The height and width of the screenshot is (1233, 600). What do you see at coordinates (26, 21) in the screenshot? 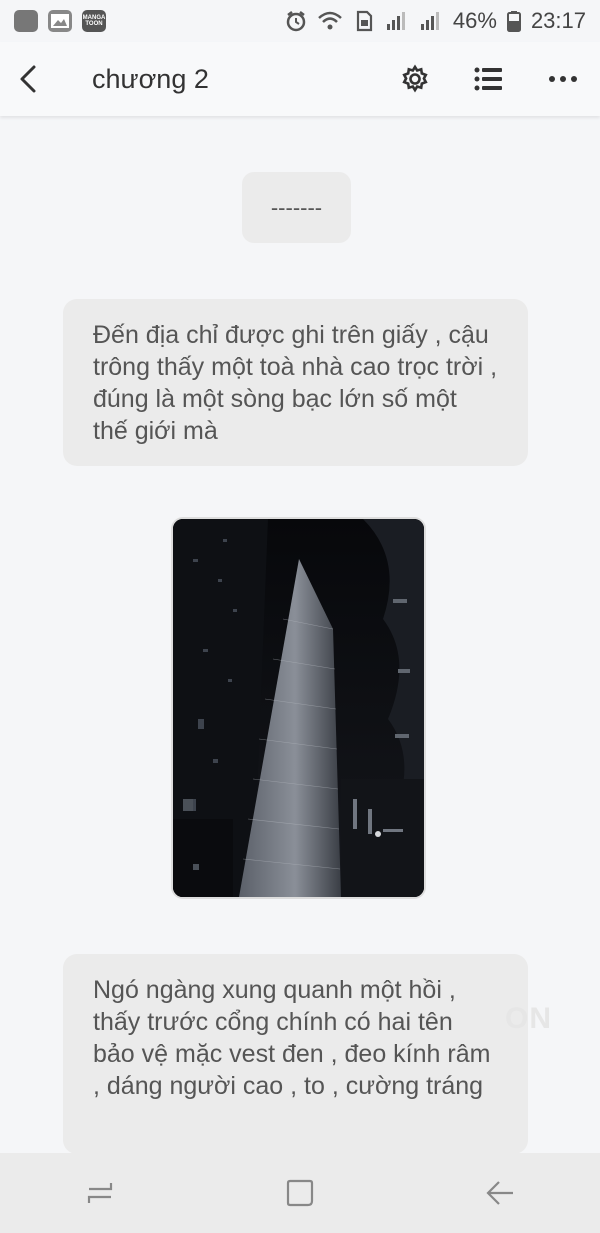
I see `app-icon` at bounding box center [26, 21].